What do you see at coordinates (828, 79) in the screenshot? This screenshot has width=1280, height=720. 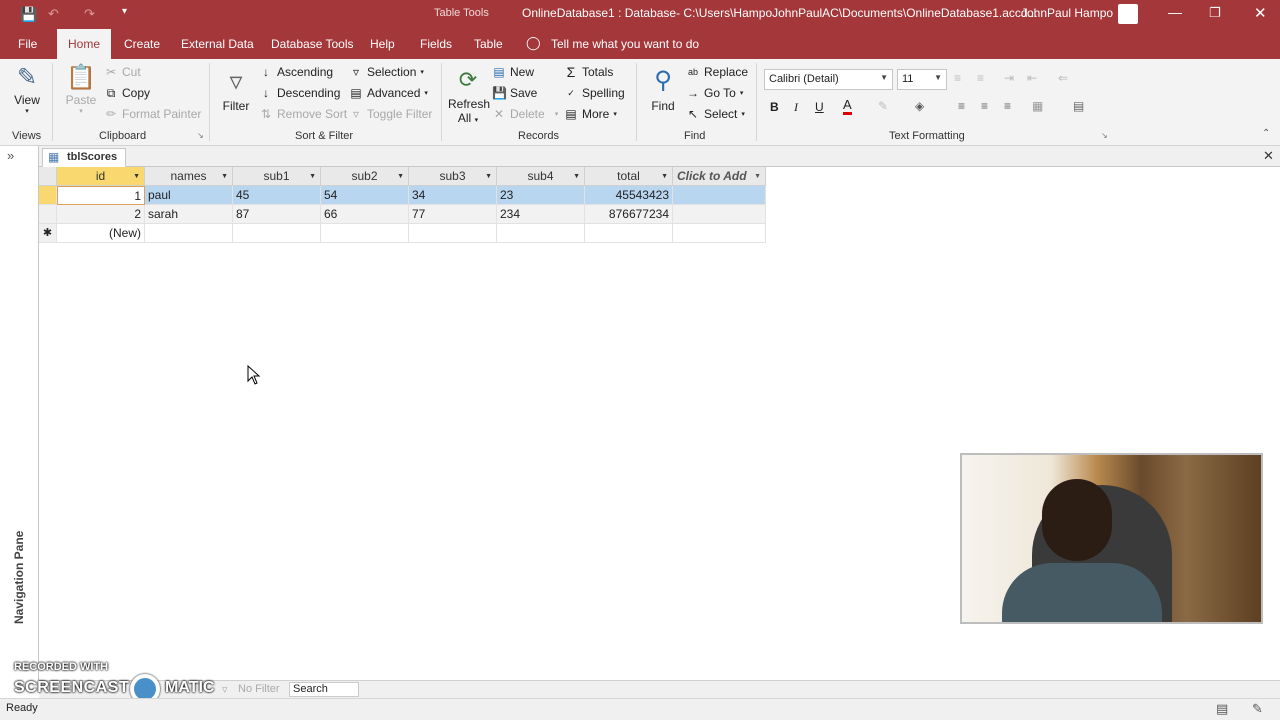 I see `font-name-select: Calibri (Detail) ▼` at bounding box center [828, 79].